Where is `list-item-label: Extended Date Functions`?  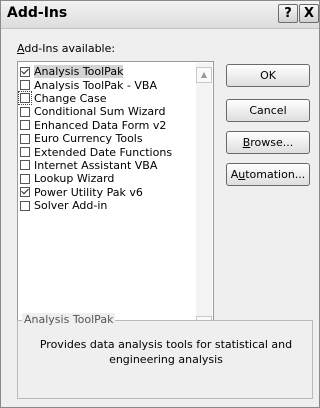
list-item-label: Extended Date Functions is located at coordinates (103, 152).